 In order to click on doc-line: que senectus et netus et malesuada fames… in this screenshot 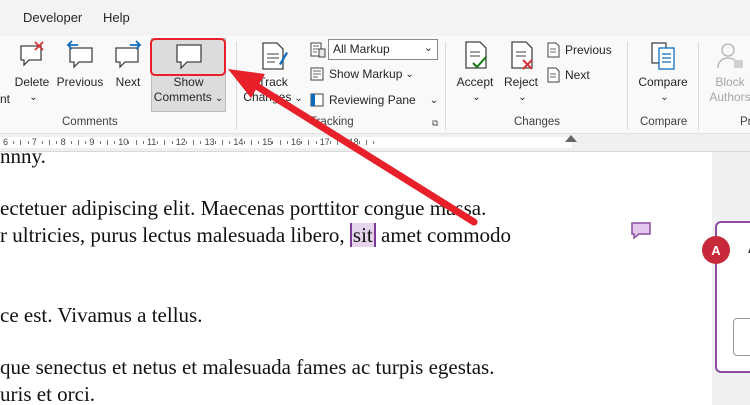, I will do `click(247, 367)`.